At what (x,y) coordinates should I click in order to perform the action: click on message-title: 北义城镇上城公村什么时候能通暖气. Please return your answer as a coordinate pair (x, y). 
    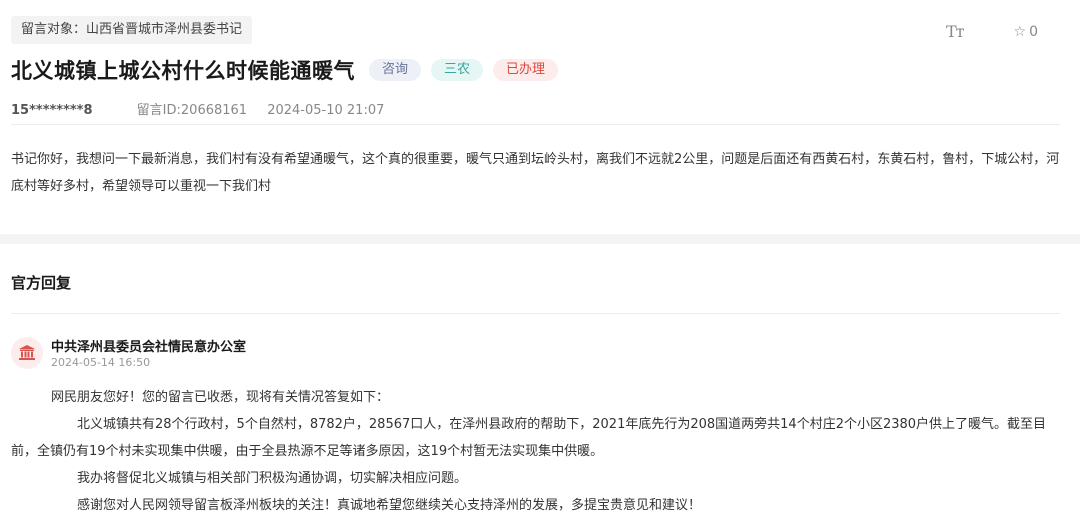
    Looking at the image, I should click on (183, 71).